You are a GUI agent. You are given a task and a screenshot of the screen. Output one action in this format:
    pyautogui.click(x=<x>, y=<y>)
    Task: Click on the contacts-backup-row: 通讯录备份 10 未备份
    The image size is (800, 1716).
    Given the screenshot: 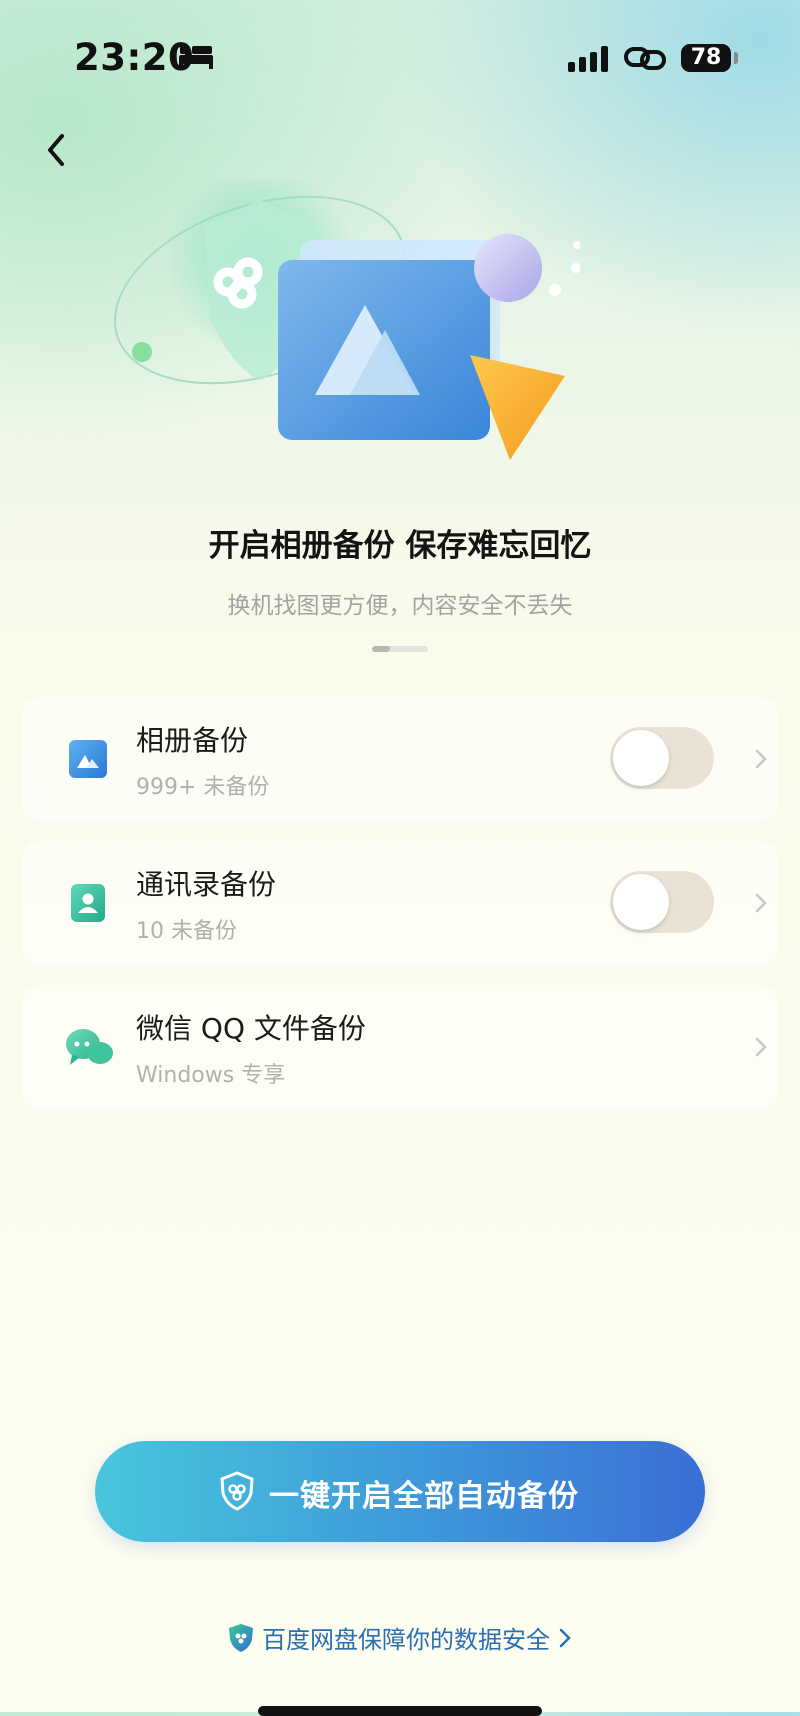 What is the action you would take?
    pyautogui.click(x=400, y=903)
    